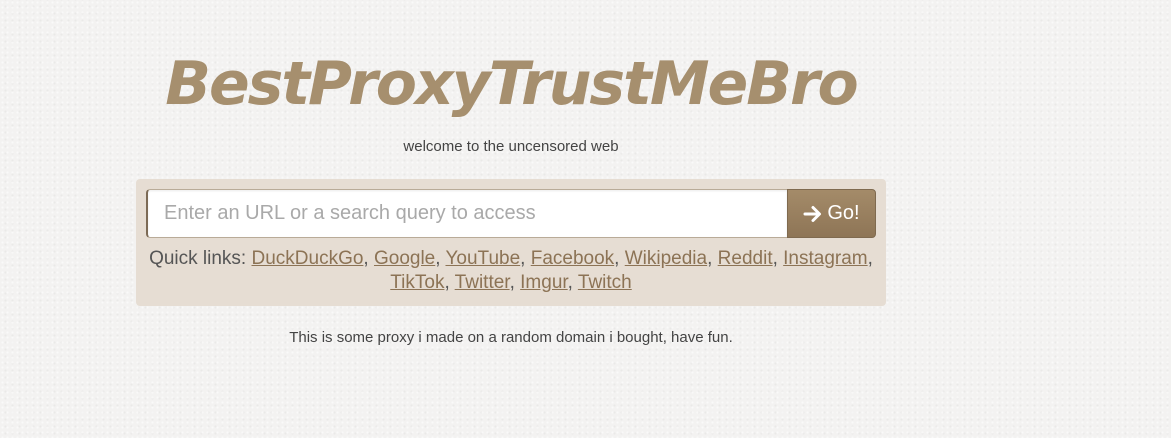  Describe the element at coordinates (417, 282) in the screenshot. I see `quick-link-tiktok: TikTok` at that location.